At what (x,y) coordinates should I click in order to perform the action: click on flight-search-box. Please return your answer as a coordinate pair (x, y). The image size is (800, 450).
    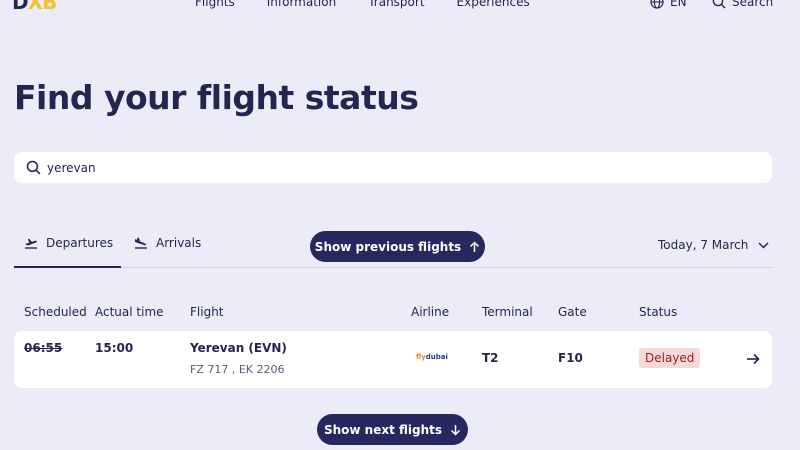
    Looking at the image, I should click on (393, 167).